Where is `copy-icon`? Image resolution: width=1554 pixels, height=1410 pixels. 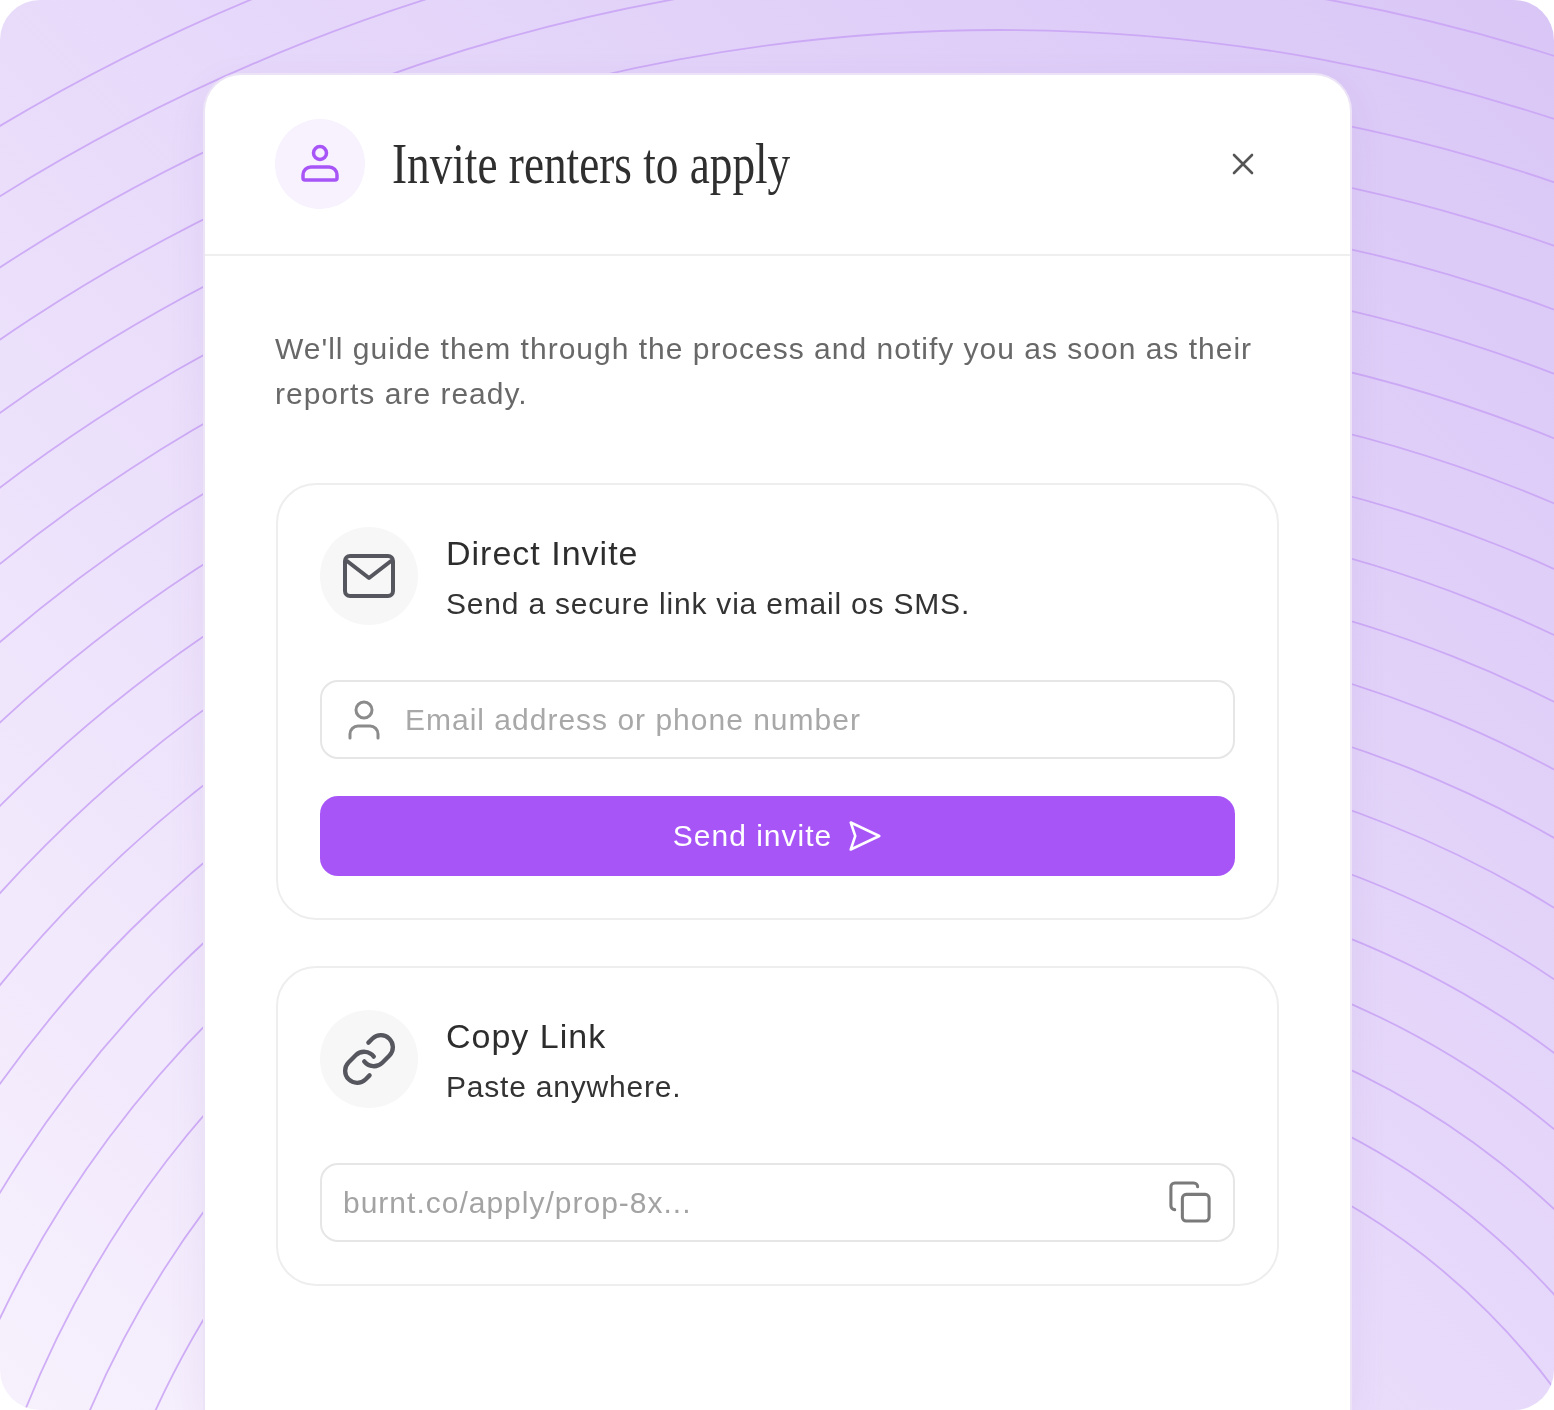 copy-icon is located at coordinates (1190, 1202).